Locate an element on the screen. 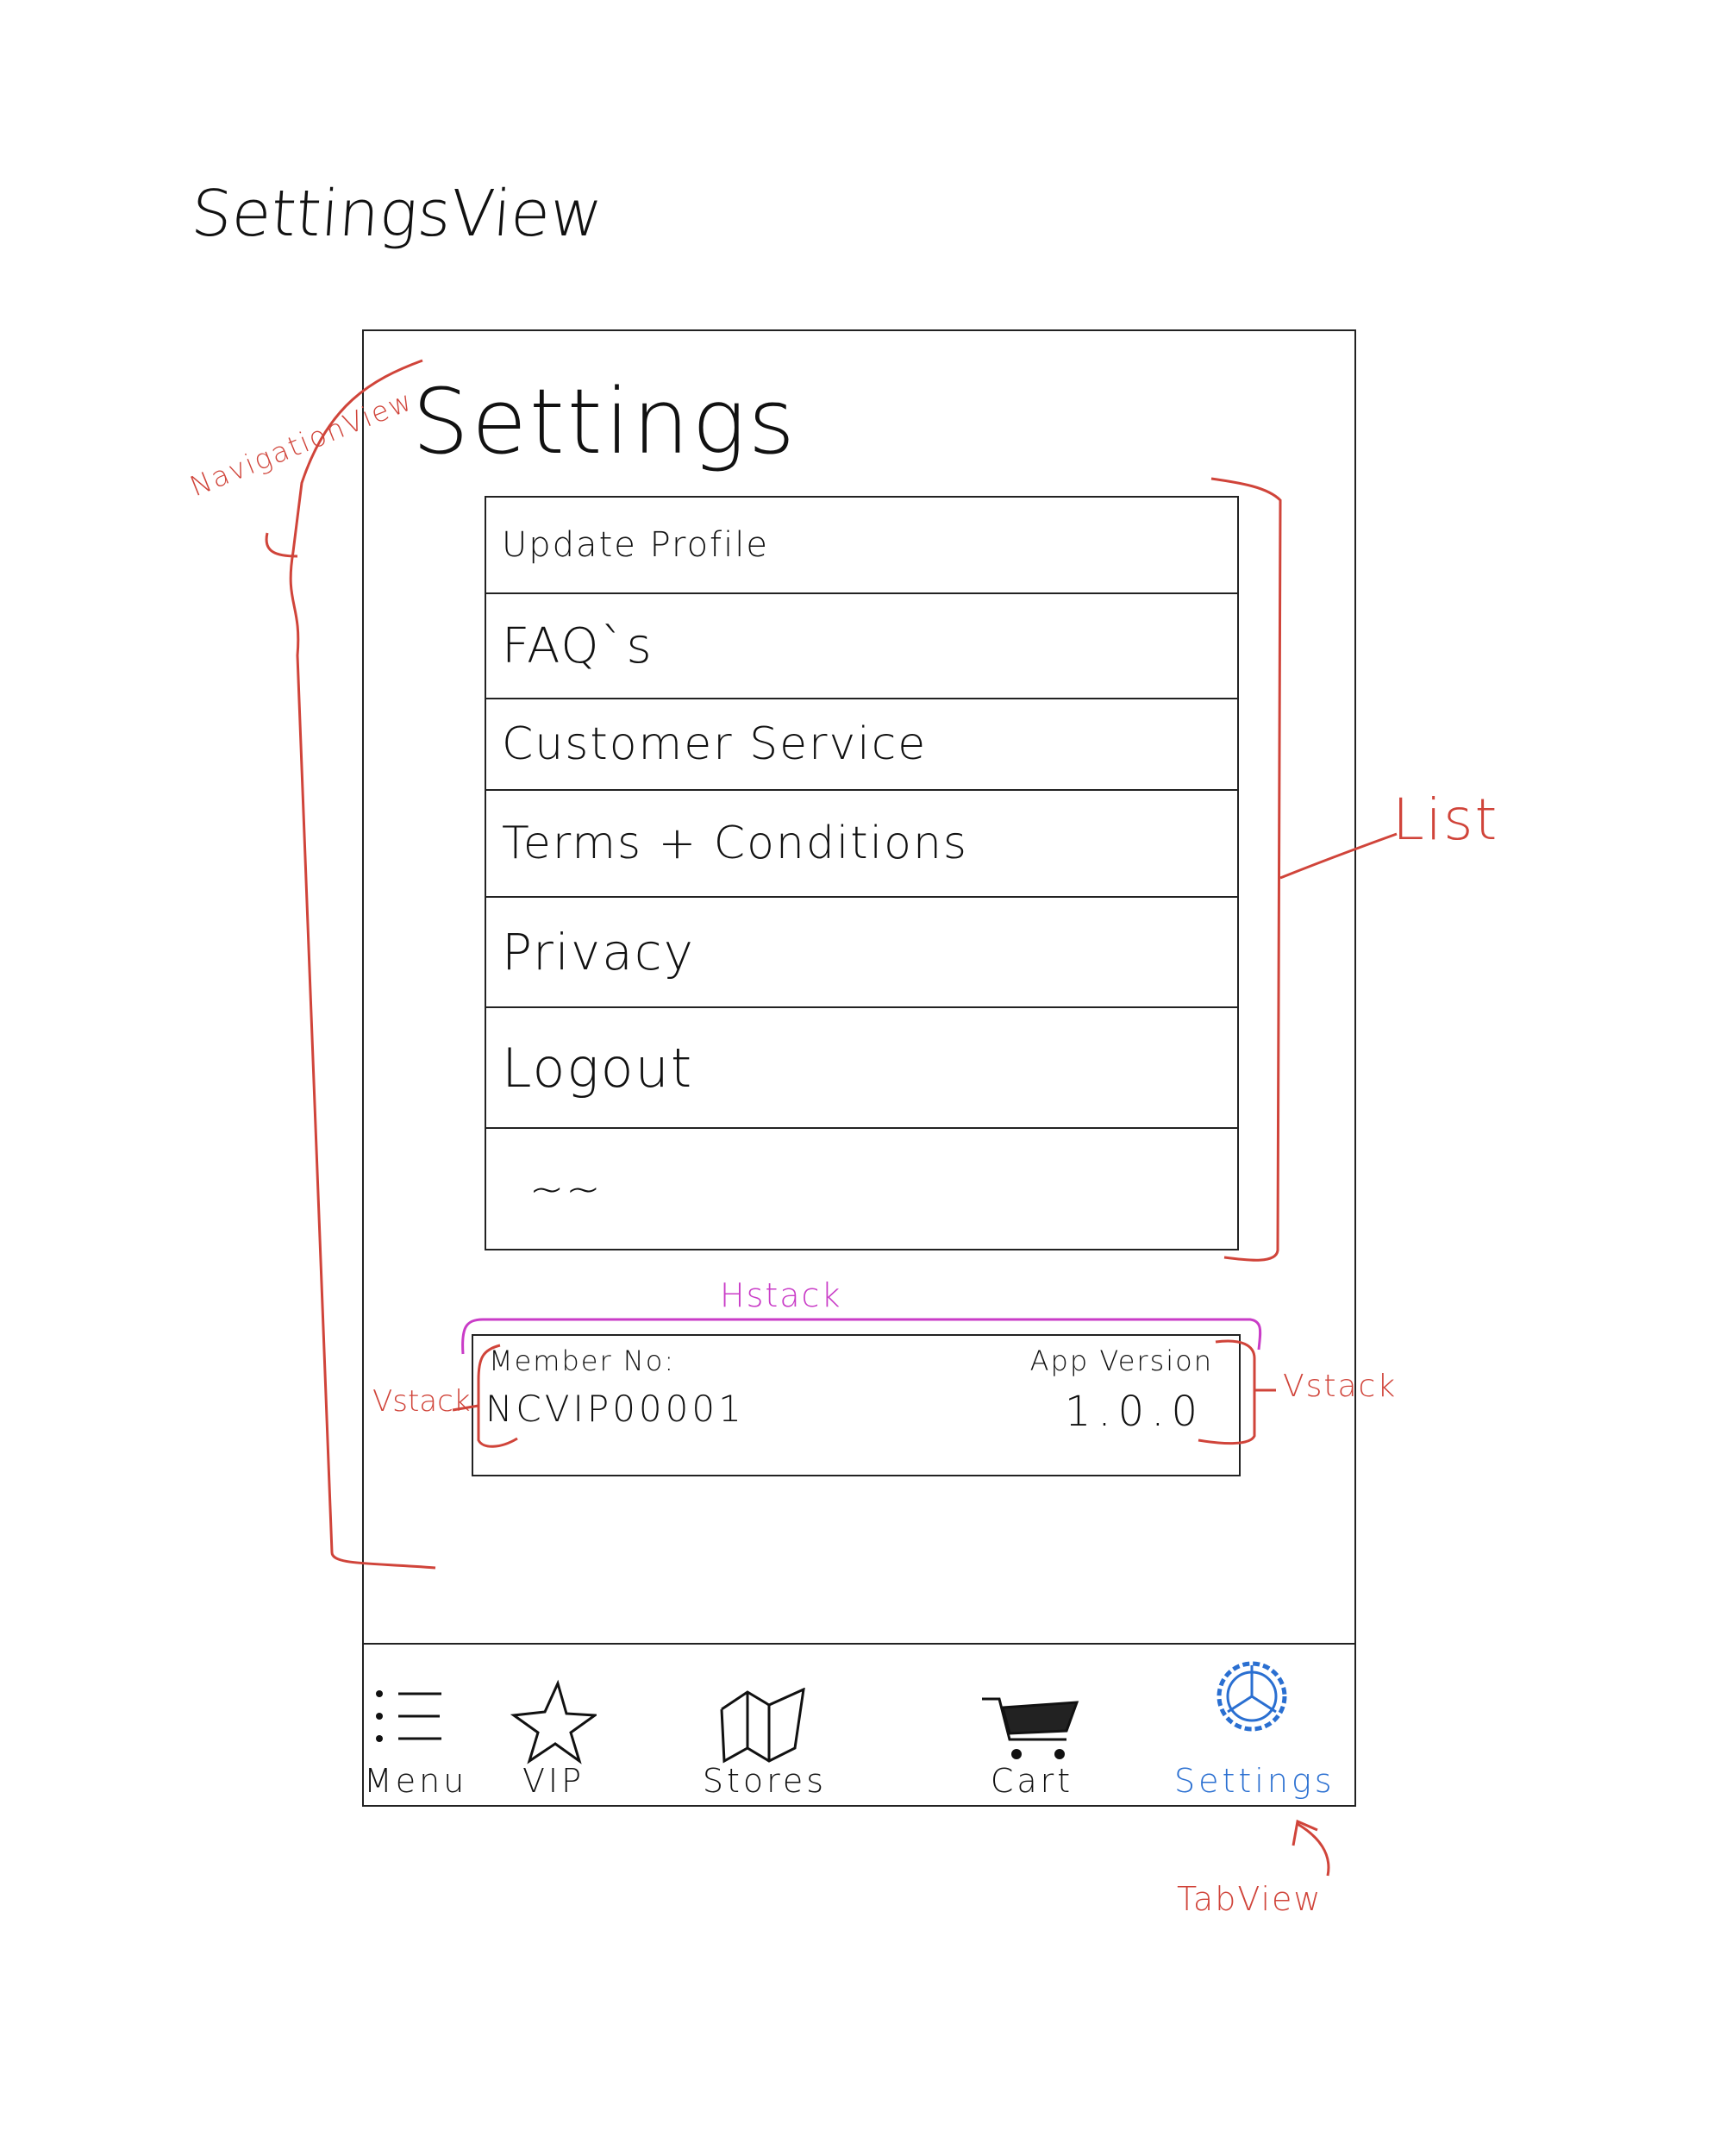  annotation-hstack: Hstack is located at coordinates (781, 1295).